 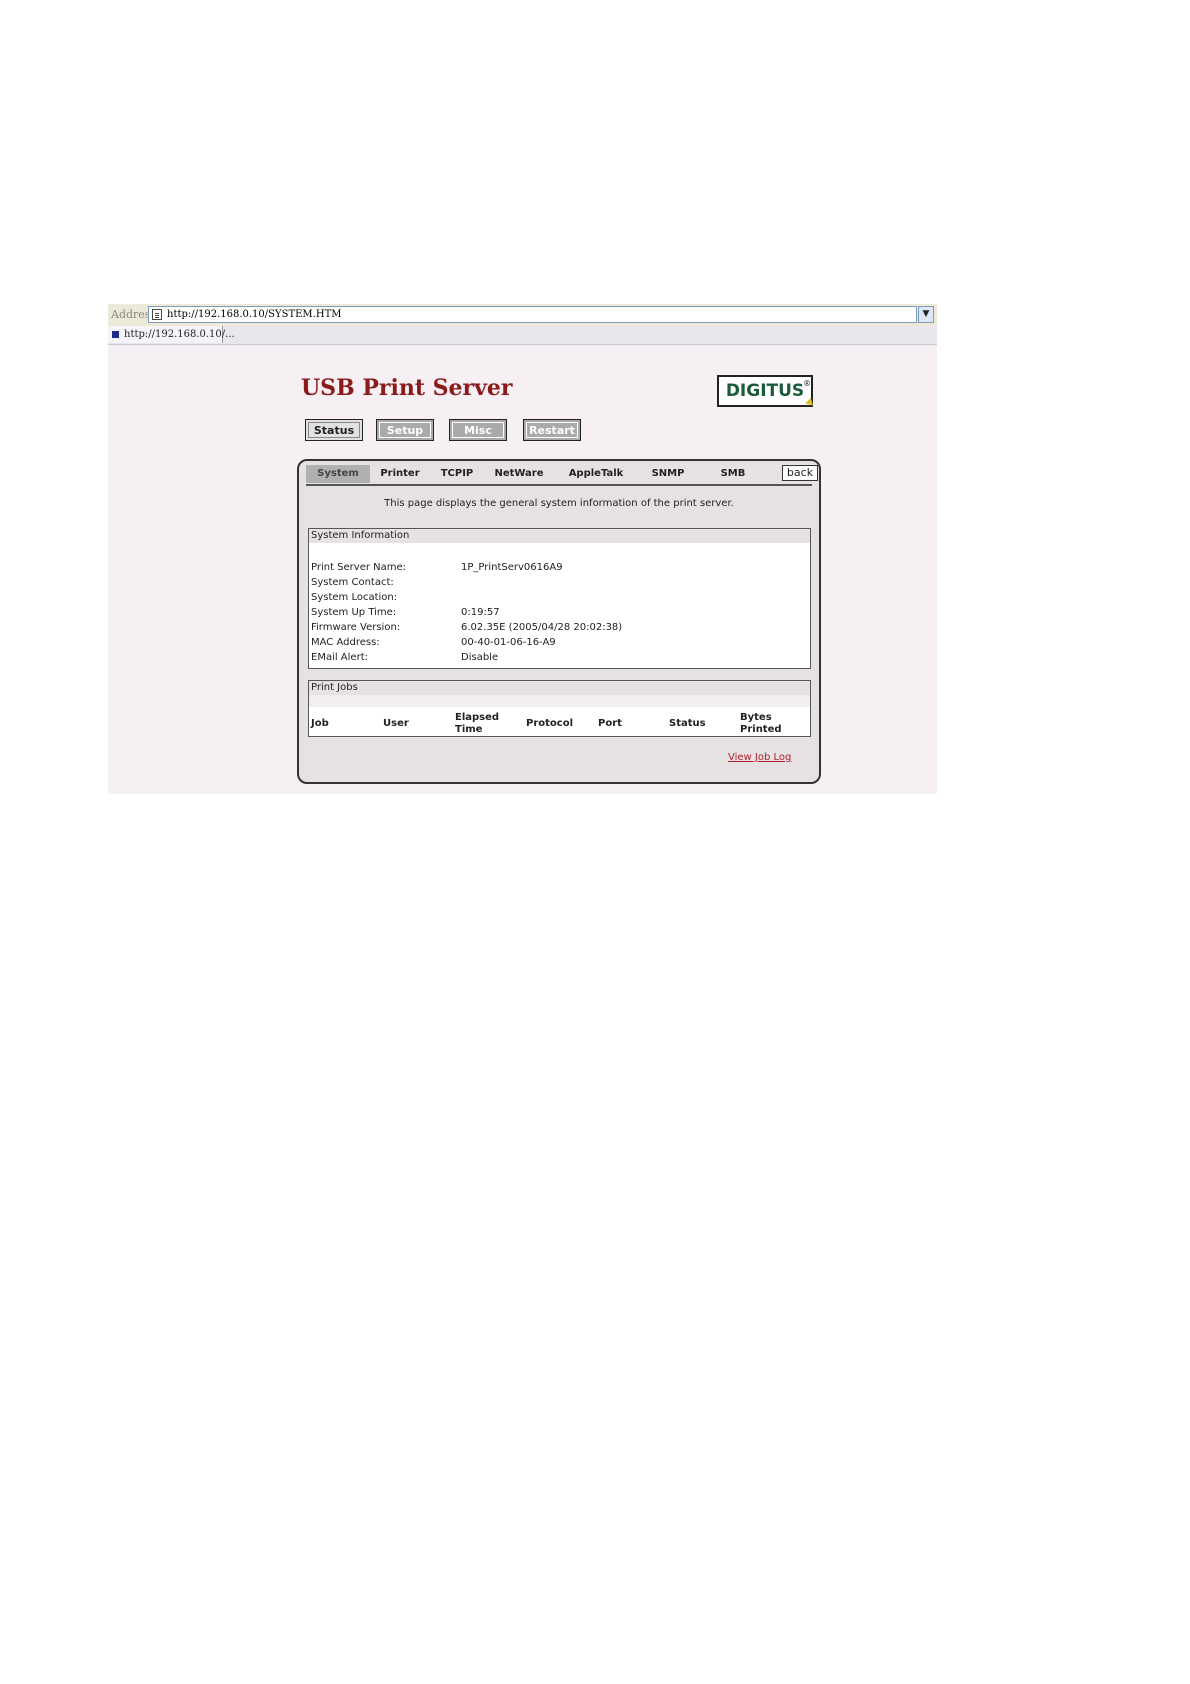 I want to click on chevron-down-icon: ▼, so click(x=926, y=314).